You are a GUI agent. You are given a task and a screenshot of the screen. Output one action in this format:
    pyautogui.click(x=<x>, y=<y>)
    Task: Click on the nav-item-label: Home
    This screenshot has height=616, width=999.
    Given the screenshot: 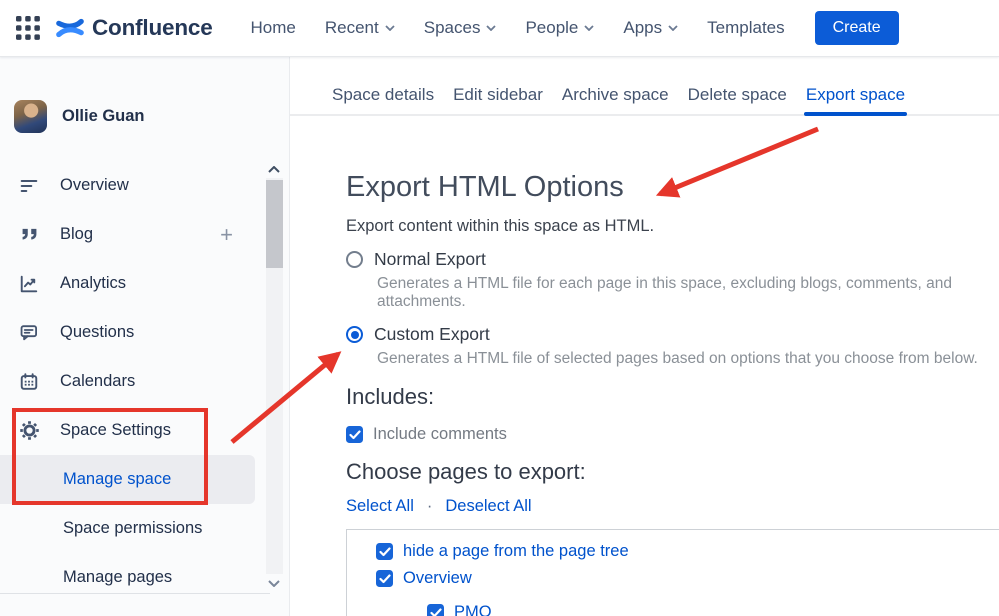 What is the action you would take?
    pyautogui.click(x=273, y=27)
    